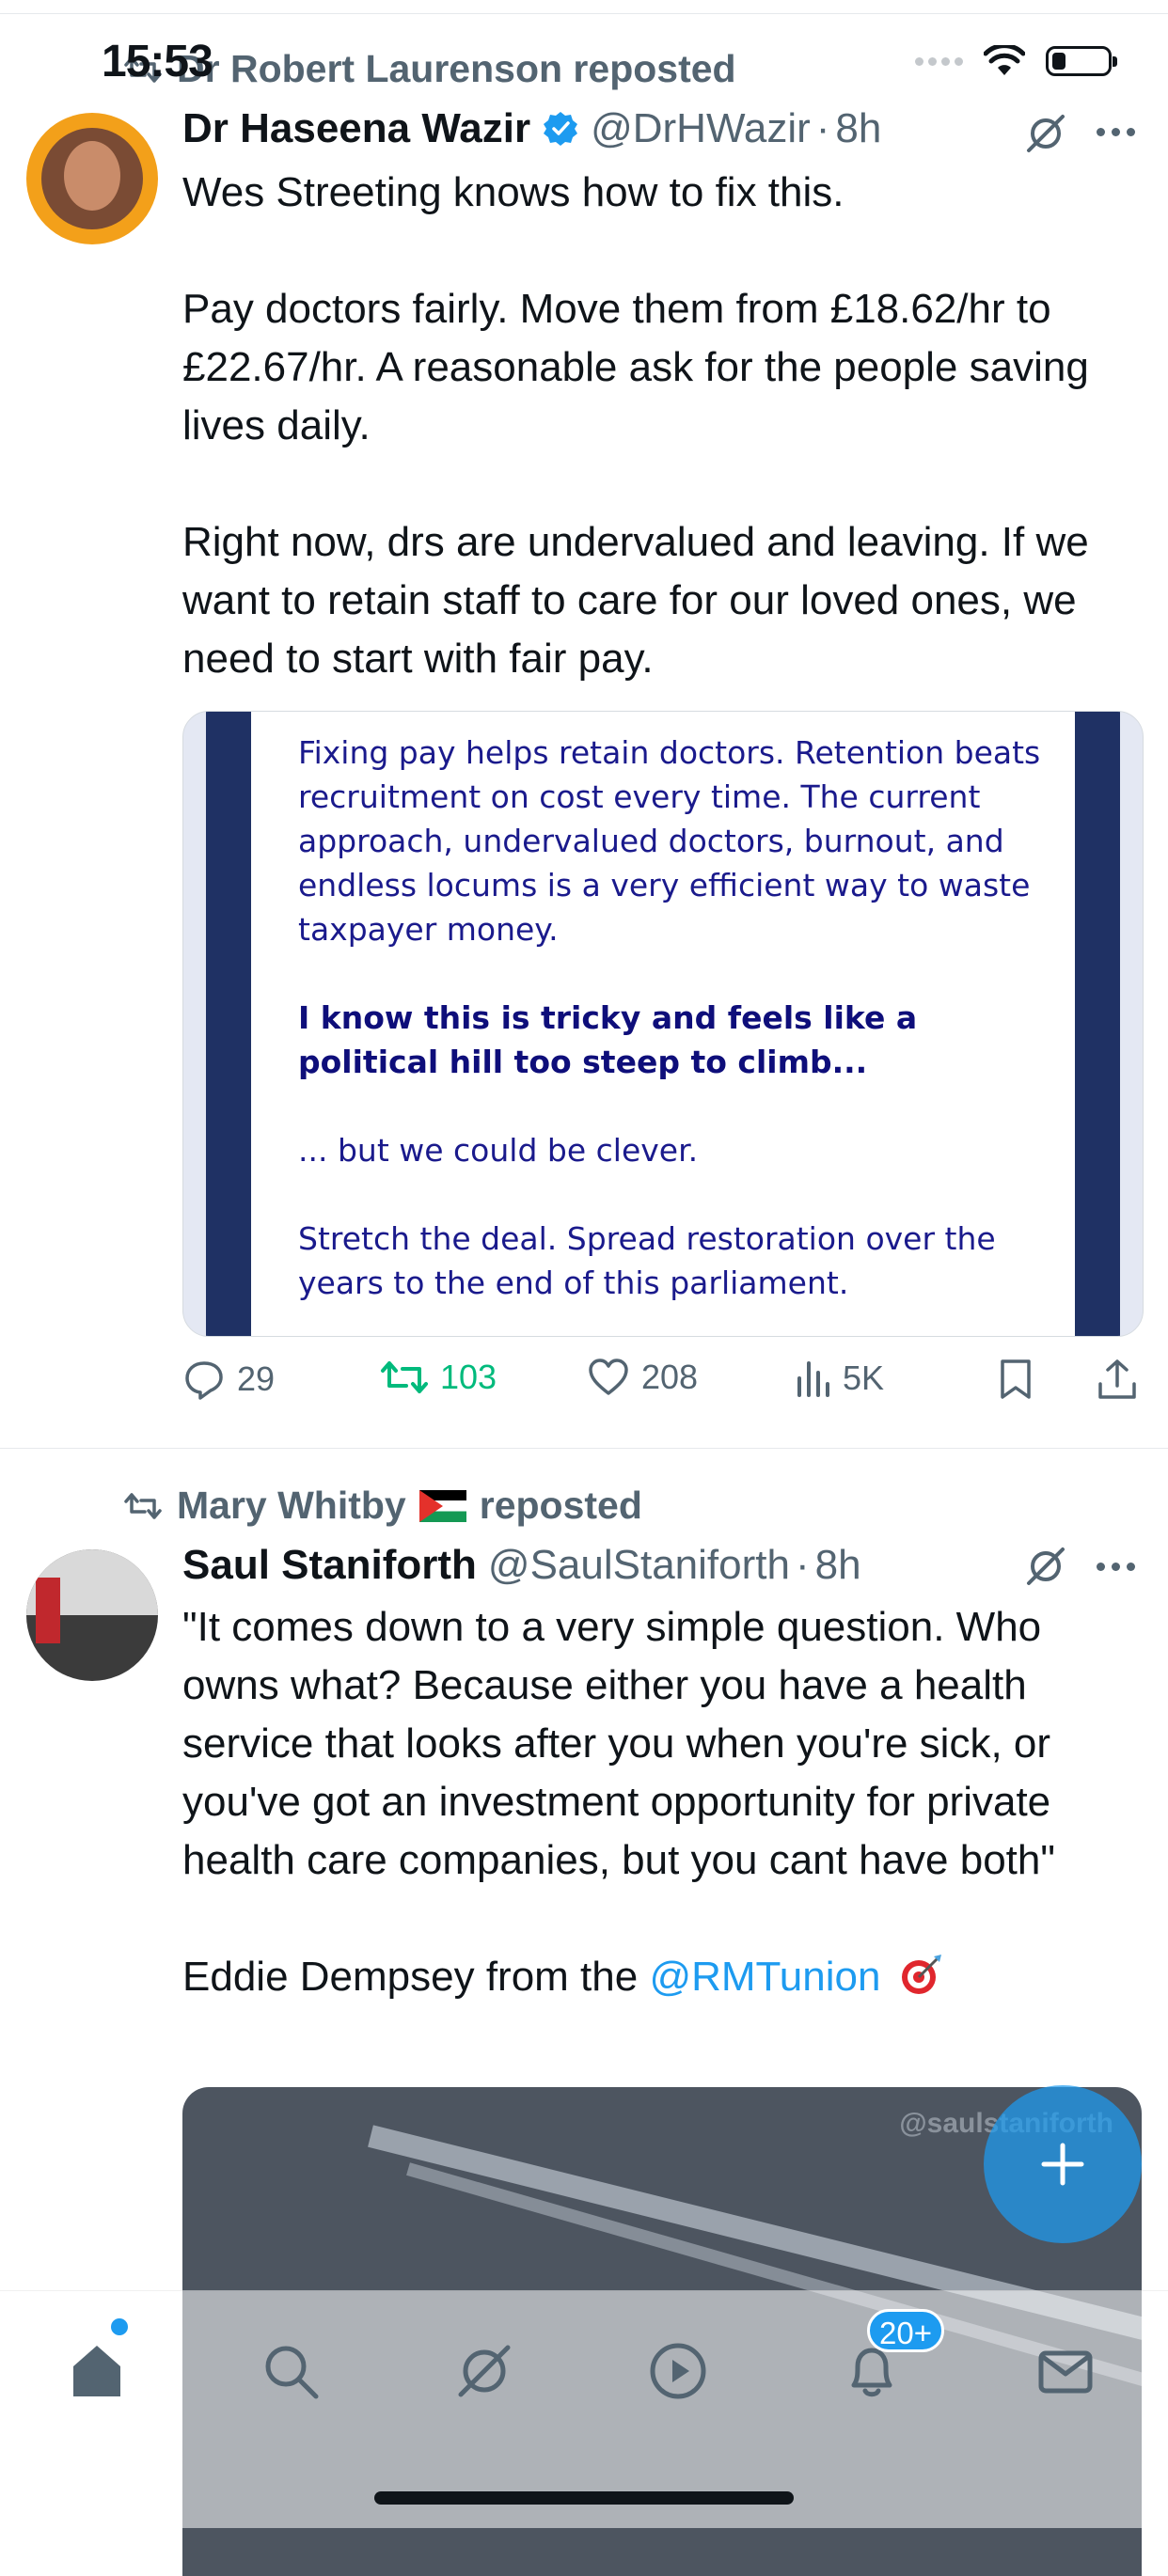 The width and height of the screenshot is (1168, 2576). What do you see at coordinates (438, 1378) in the screenshot?
I see `repost-button: 103` at bounding box center [438, 1378].